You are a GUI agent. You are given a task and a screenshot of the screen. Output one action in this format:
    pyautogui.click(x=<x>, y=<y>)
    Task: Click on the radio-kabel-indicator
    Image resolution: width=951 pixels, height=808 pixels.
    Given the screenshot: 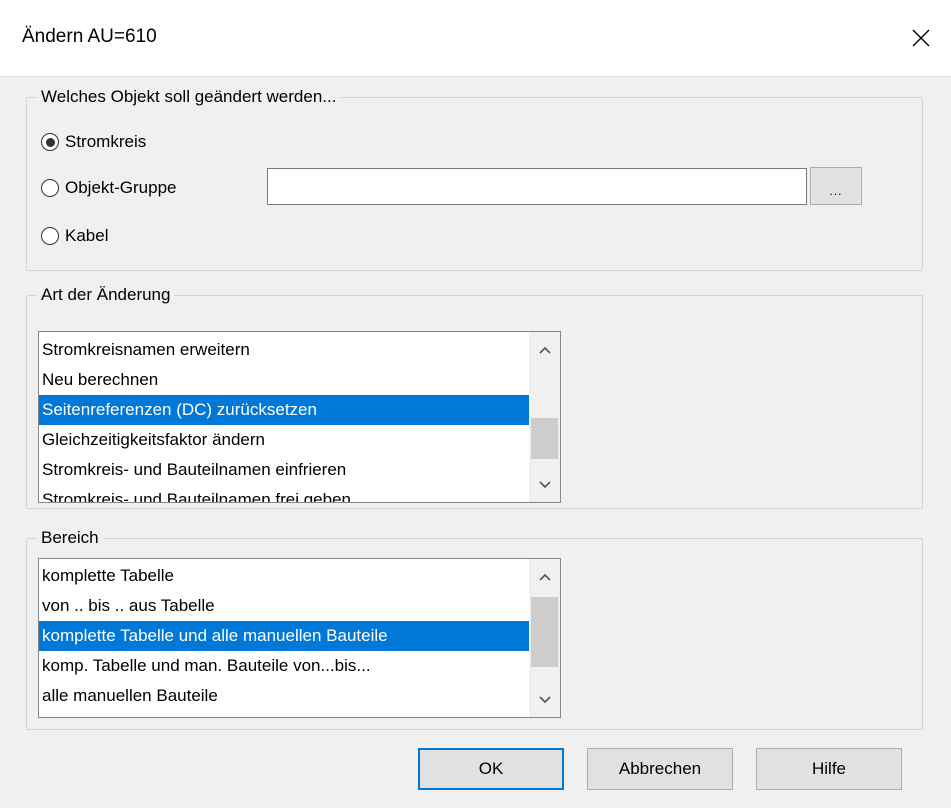 What is the action you would take?
    pyautogui.click(x=50, y=236)
    